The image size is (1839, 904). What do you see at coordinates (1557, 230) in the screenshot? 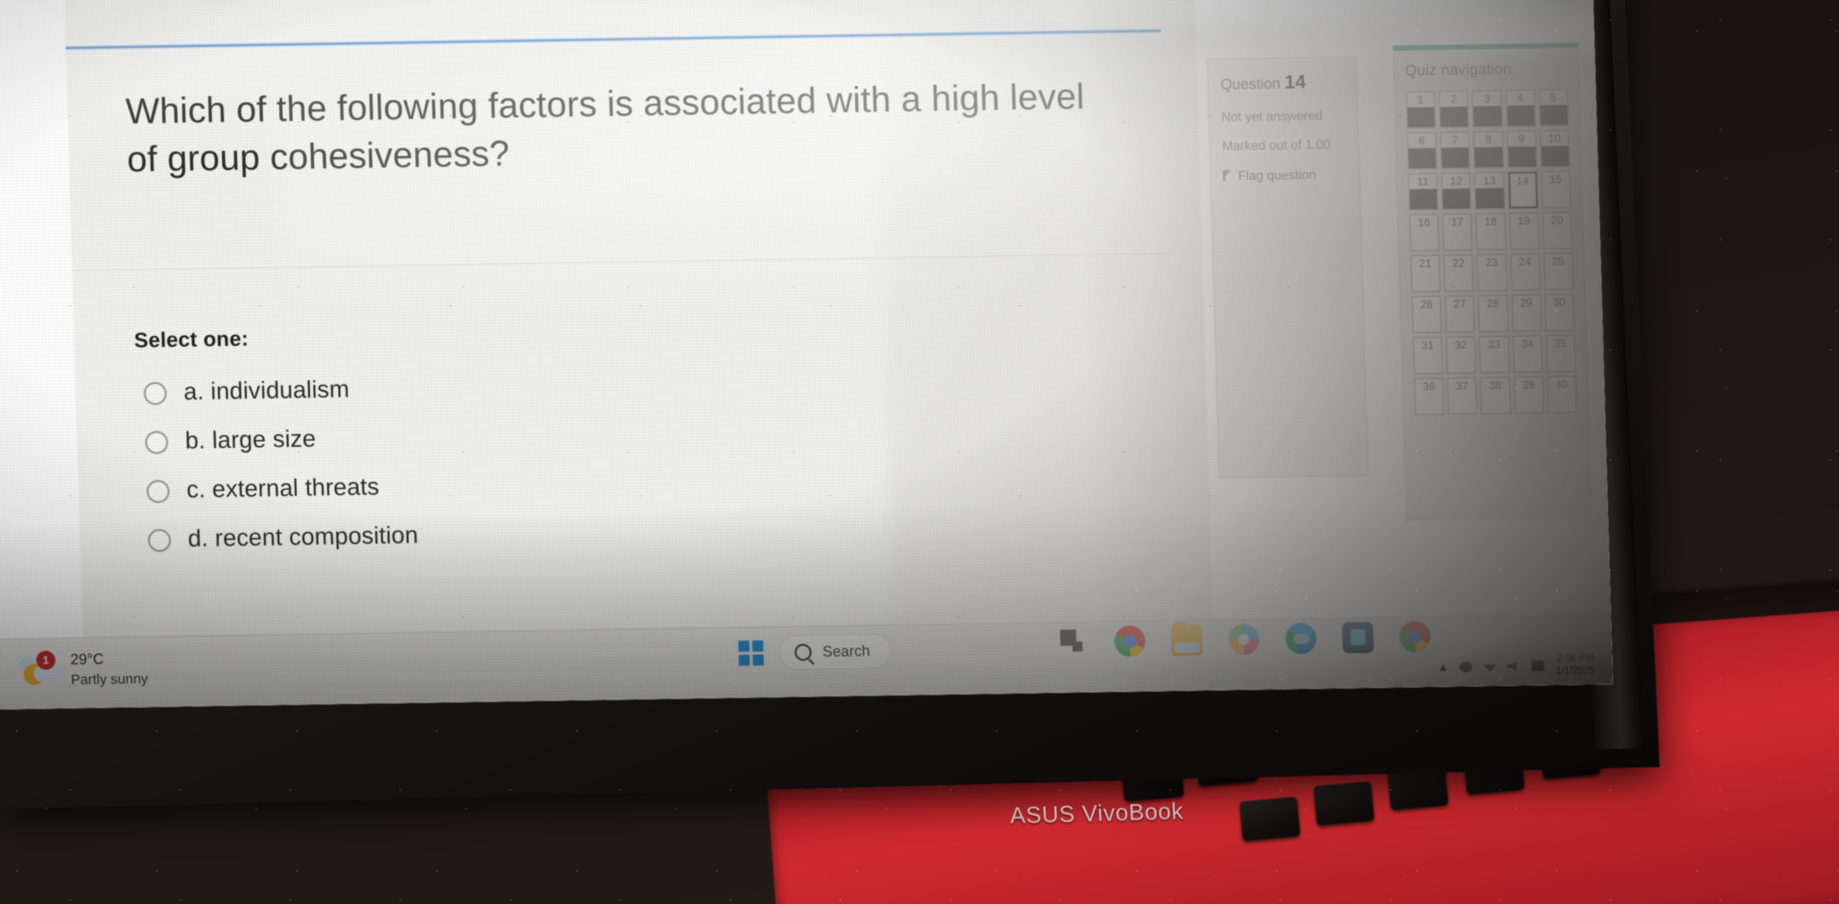
I see `quiz-nav-button-20: 20` at bounding box center [1557, 230].